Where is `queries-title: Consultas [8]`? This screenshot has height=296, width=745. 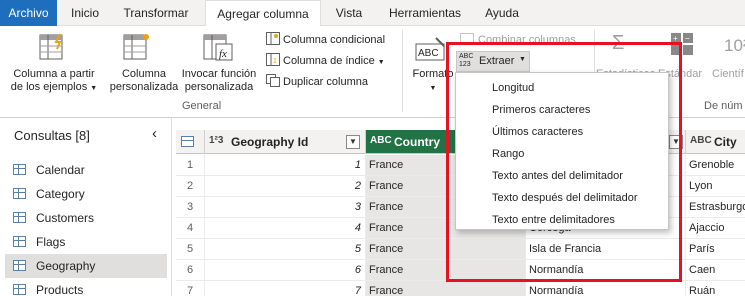 queries-title: Consultas [8] is located at coordinates (52, 135).